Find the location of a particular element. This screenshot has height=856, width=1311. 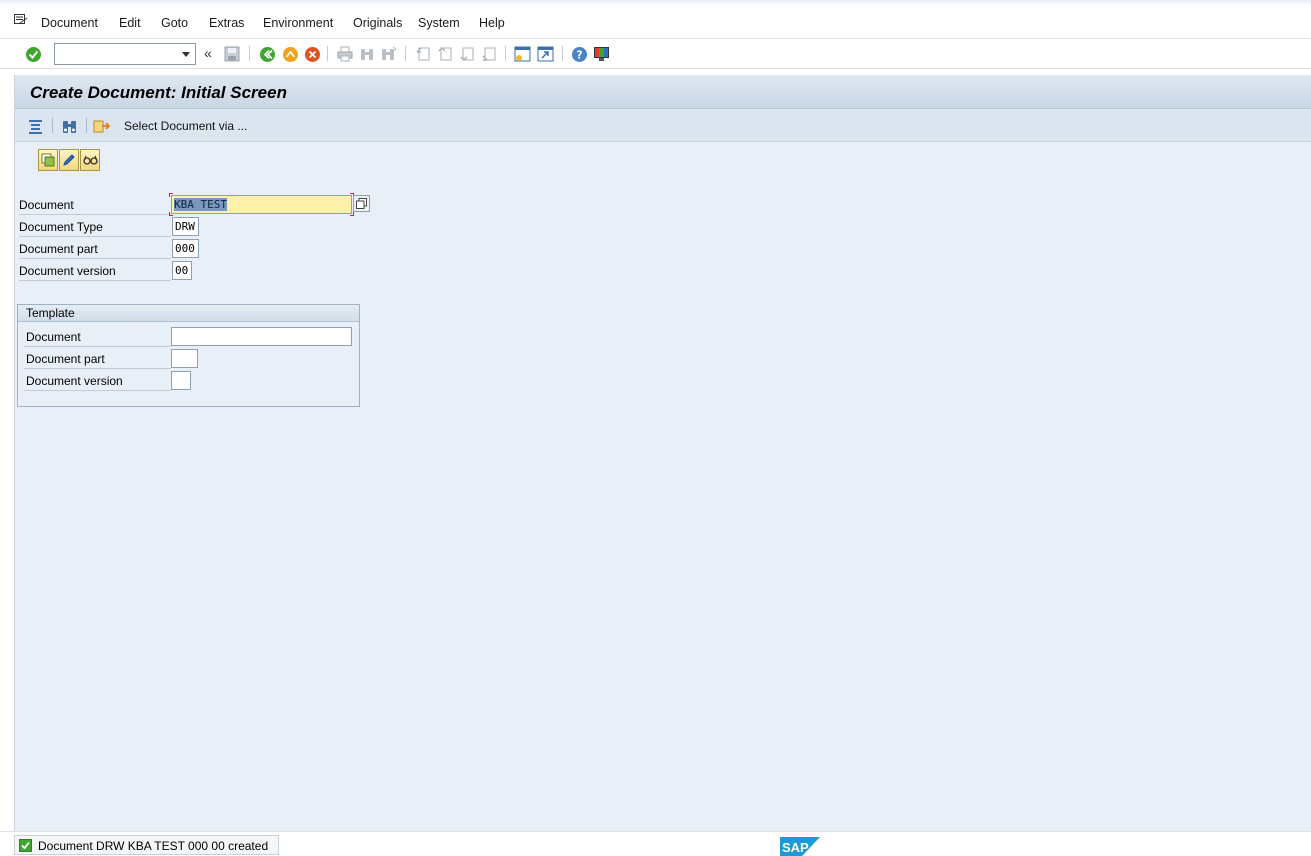

find-next-icon is located at coordinates (389, 54).